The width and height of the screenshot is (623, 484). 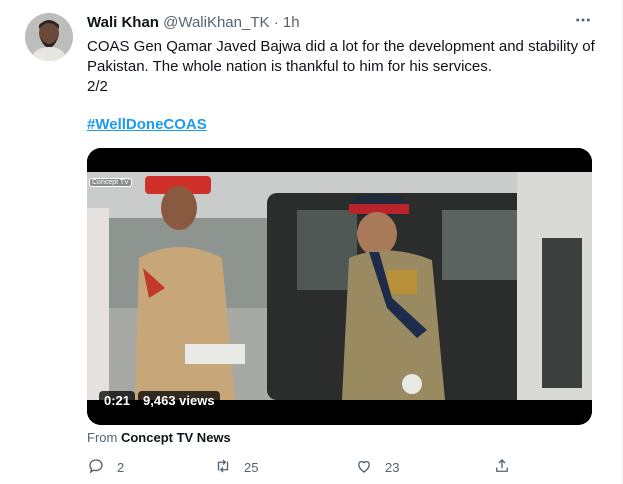 I want to click on reply-icon, so click(x=96, y=467).